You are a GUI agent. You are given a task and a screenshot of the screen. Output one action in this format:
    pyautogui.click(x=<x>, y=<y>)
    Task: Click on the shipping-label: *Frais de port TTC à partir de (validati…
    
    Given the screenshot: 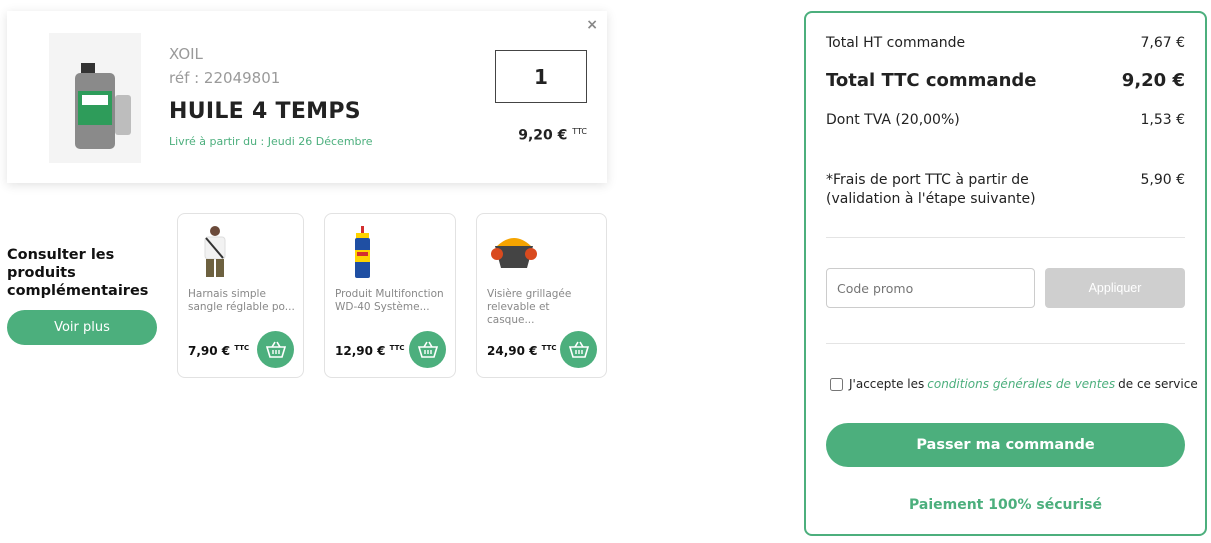 What is the action you would take?
    pyautogui.click(x=931, y=189)
    